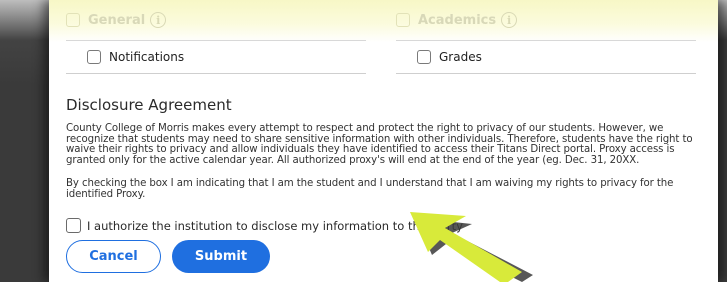  What do you see at coordinates (94, 57) in the screenshot?
I see `notifications-checkbox` at bounding box center [94, 57].